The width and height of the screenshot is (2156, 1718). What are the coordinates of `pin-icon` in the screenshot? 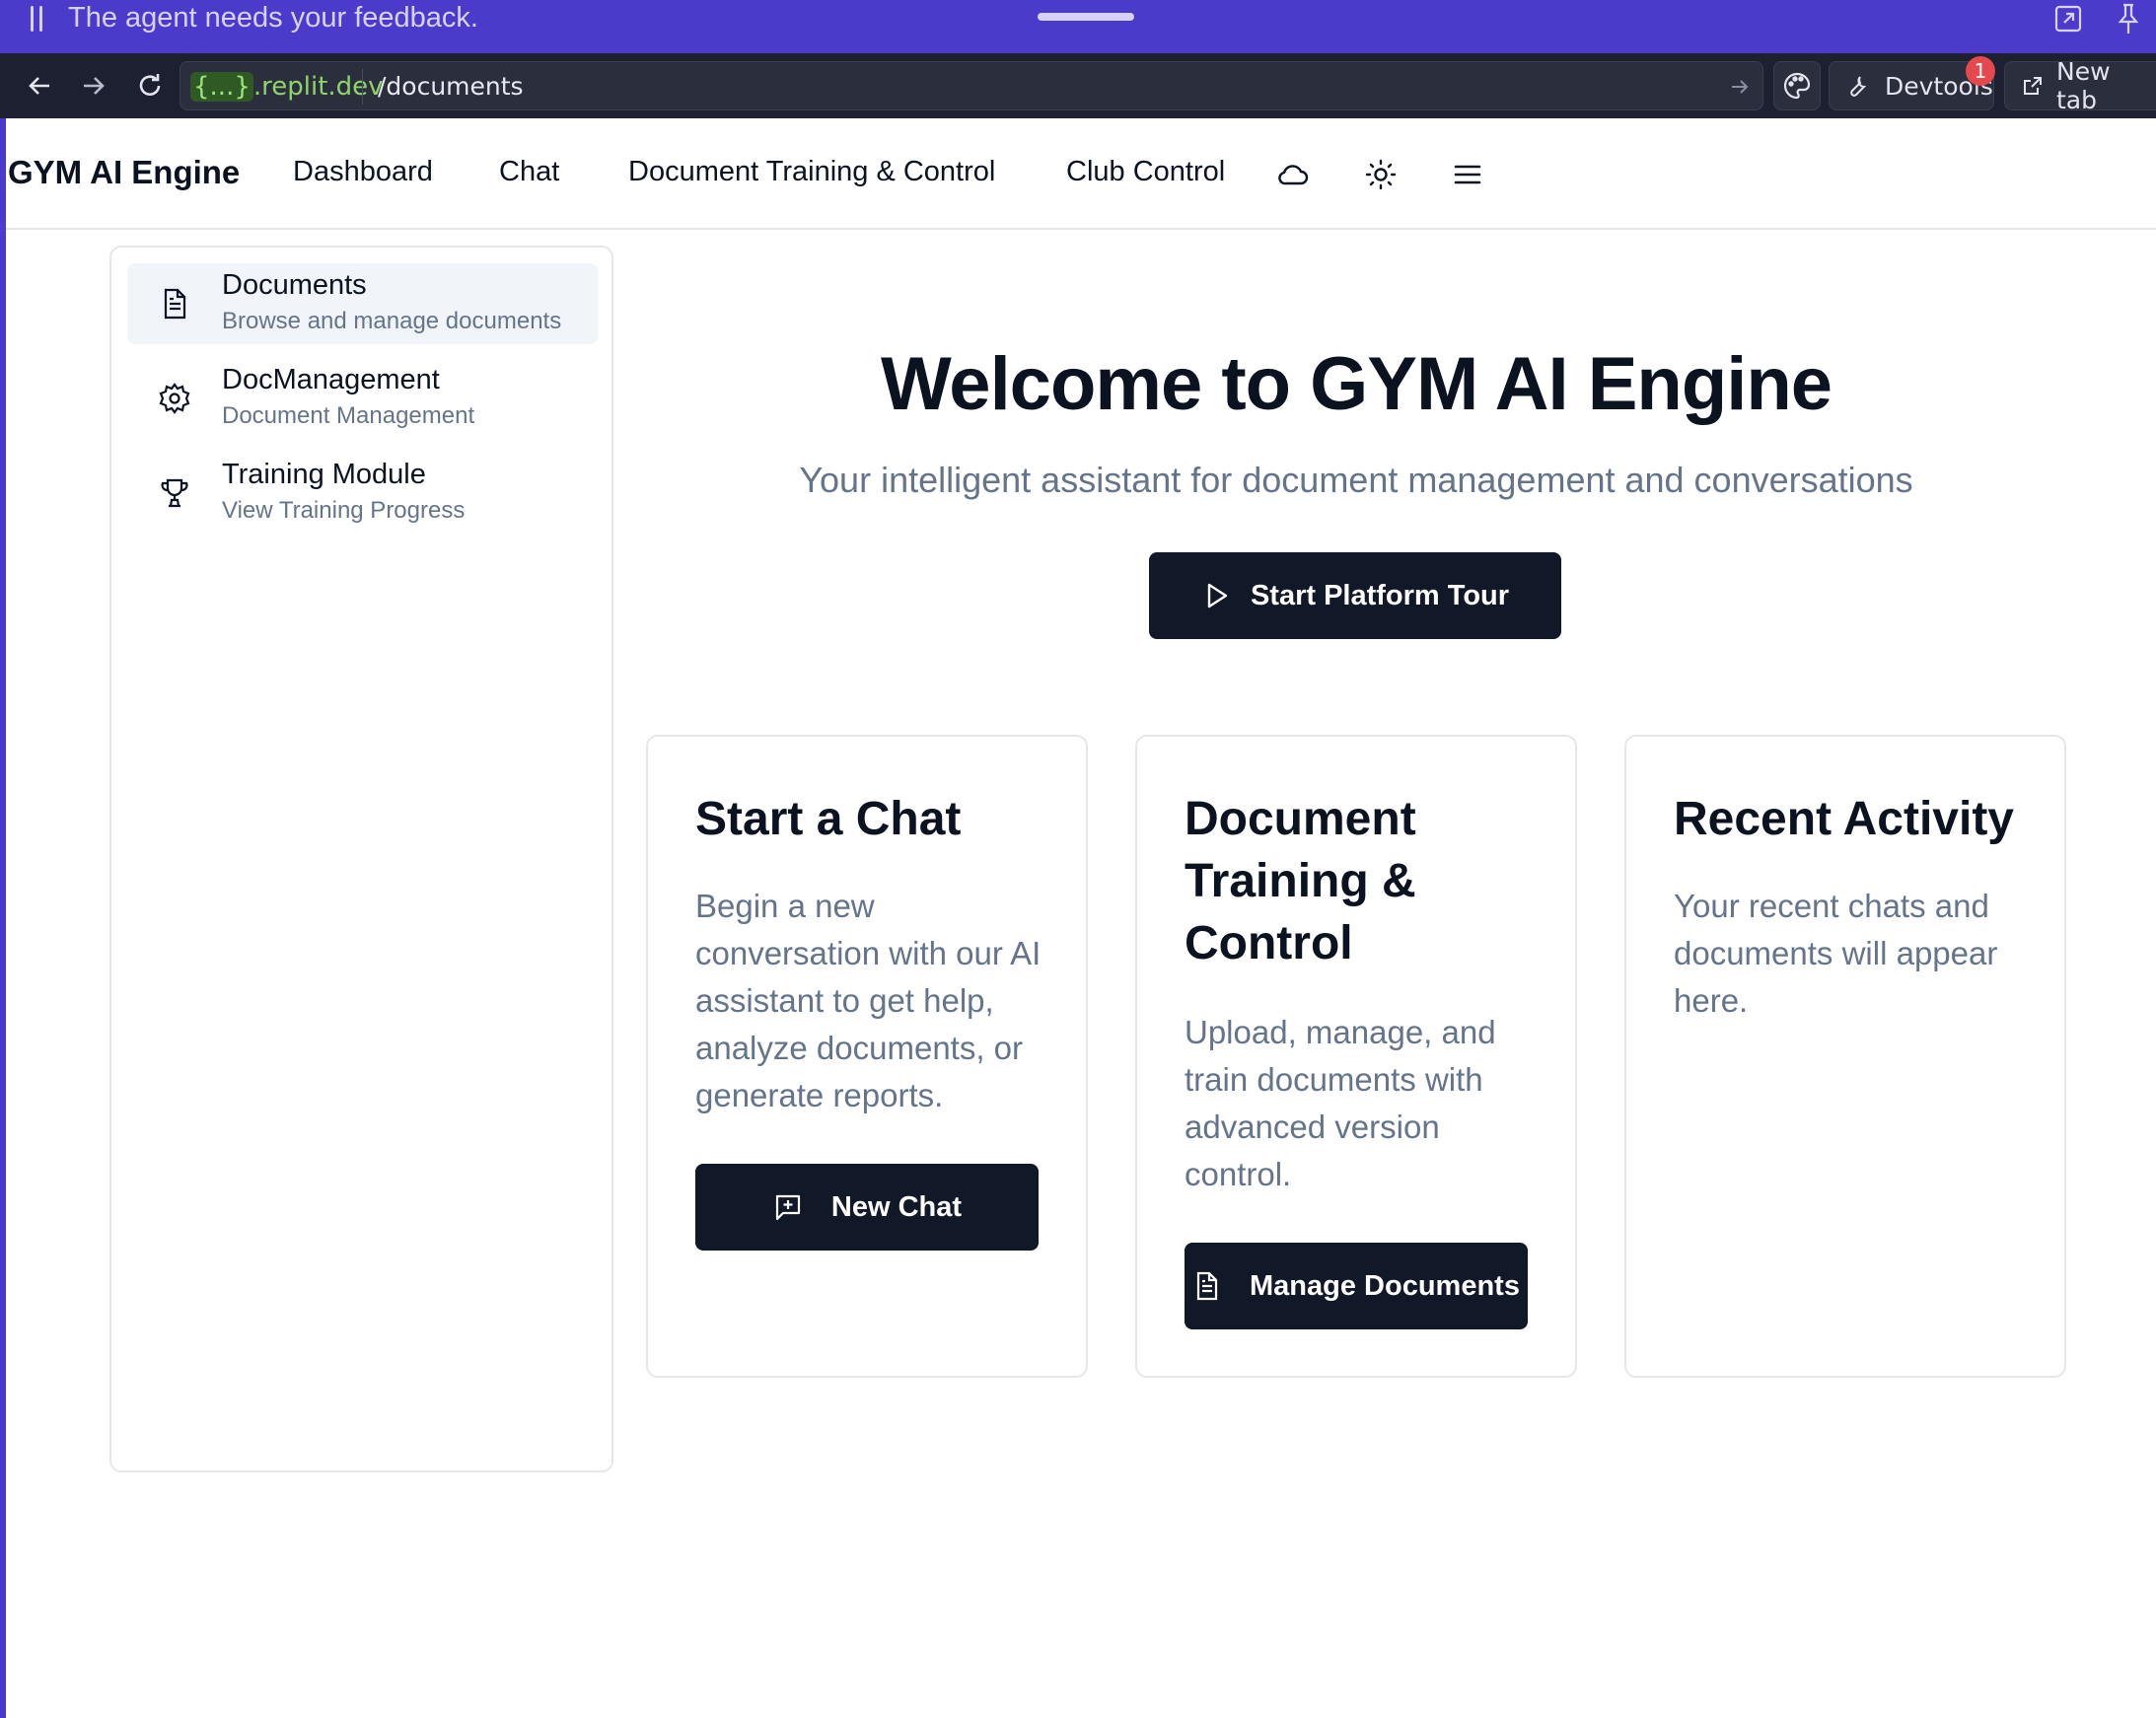 It's located at (2128, 19).